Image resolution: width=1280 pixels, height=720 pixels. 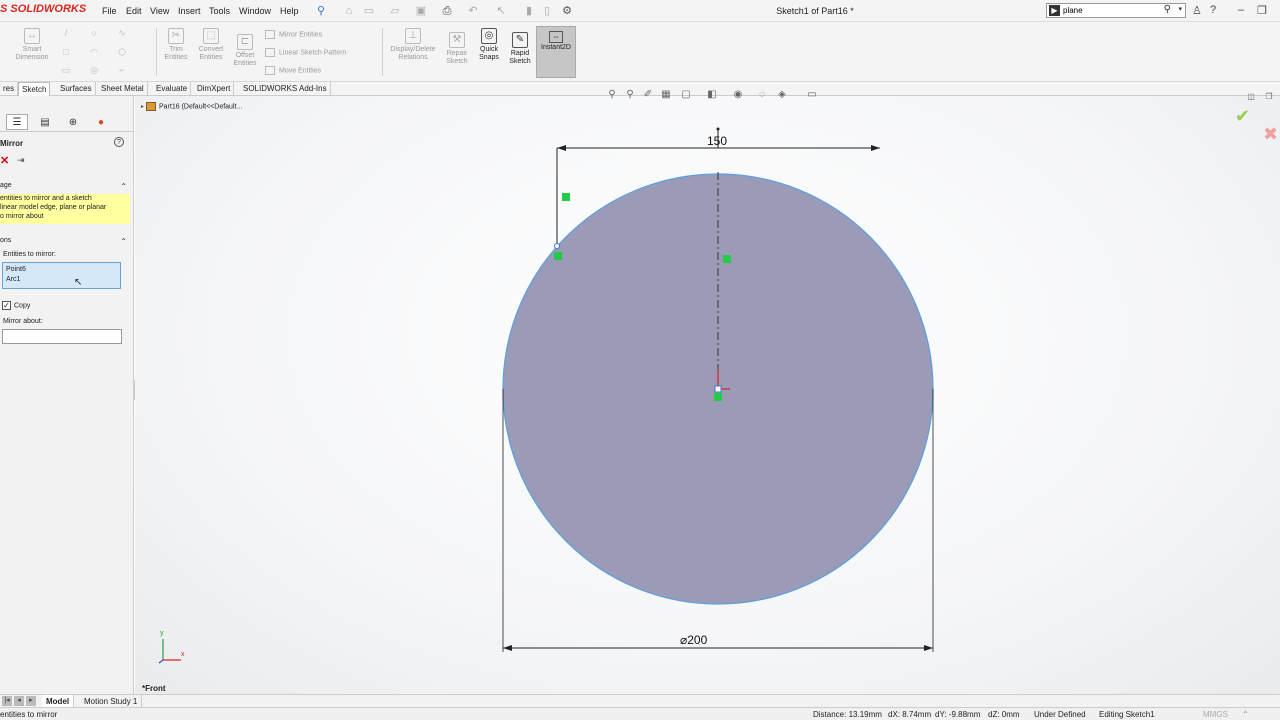 What do you see at coordinates (154, 688) in the screenshot?
I see `view-name-label: *Front` at bounding box center [154, 688].